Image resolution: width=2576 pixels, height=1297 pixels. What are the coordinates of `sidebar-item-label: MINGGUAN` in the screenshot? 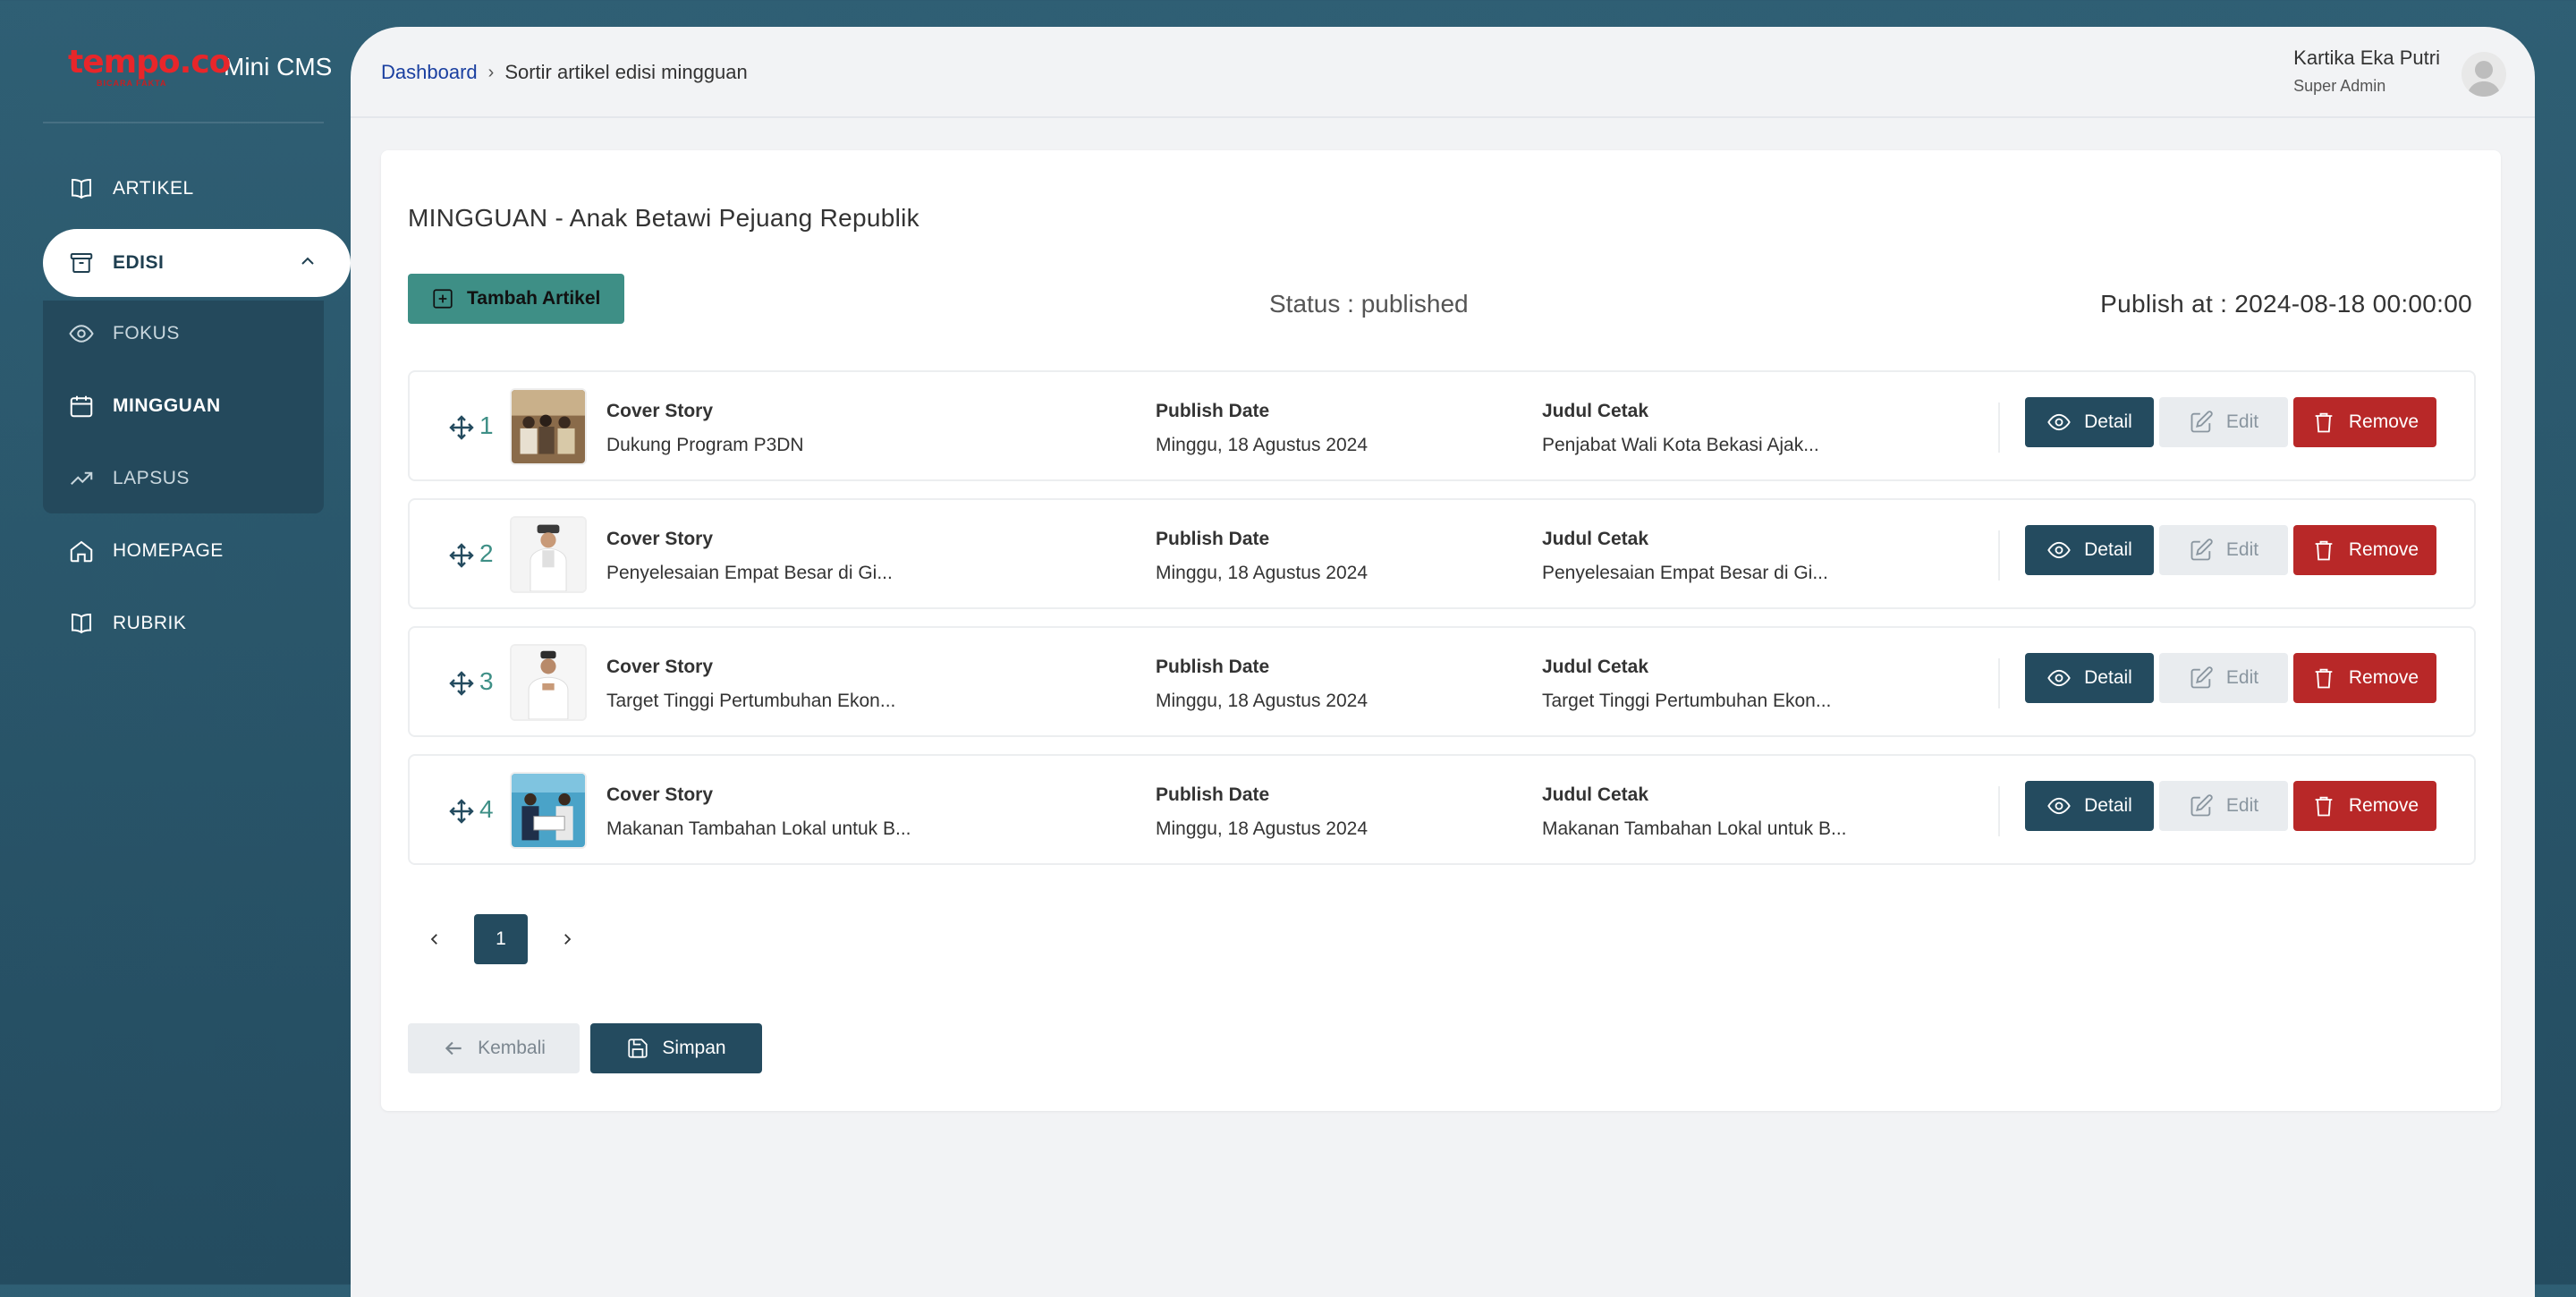 It's located at (167, 405).